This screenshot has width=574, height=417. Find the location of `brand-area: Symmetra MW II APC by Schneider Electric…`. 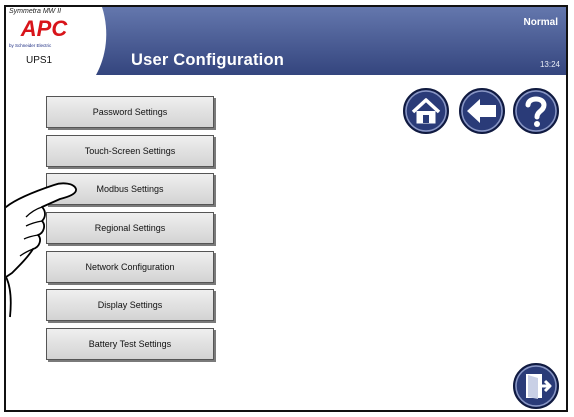

brand-area: Symmetra MW II APC by Schneider Electric… is located at coordinates (54, 41).